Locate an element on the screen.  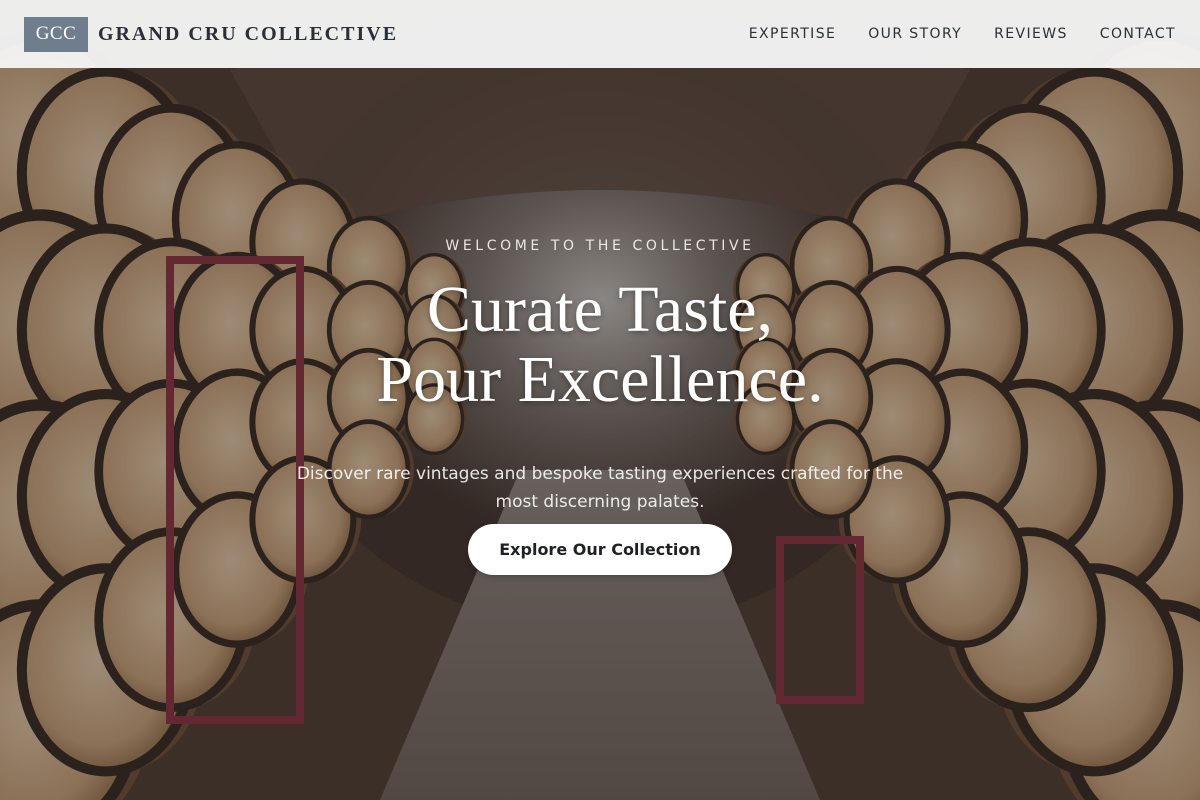
brand-logo-link: GCC GRAND CRU COLLECTIVE is located at coordinates (211, 34).